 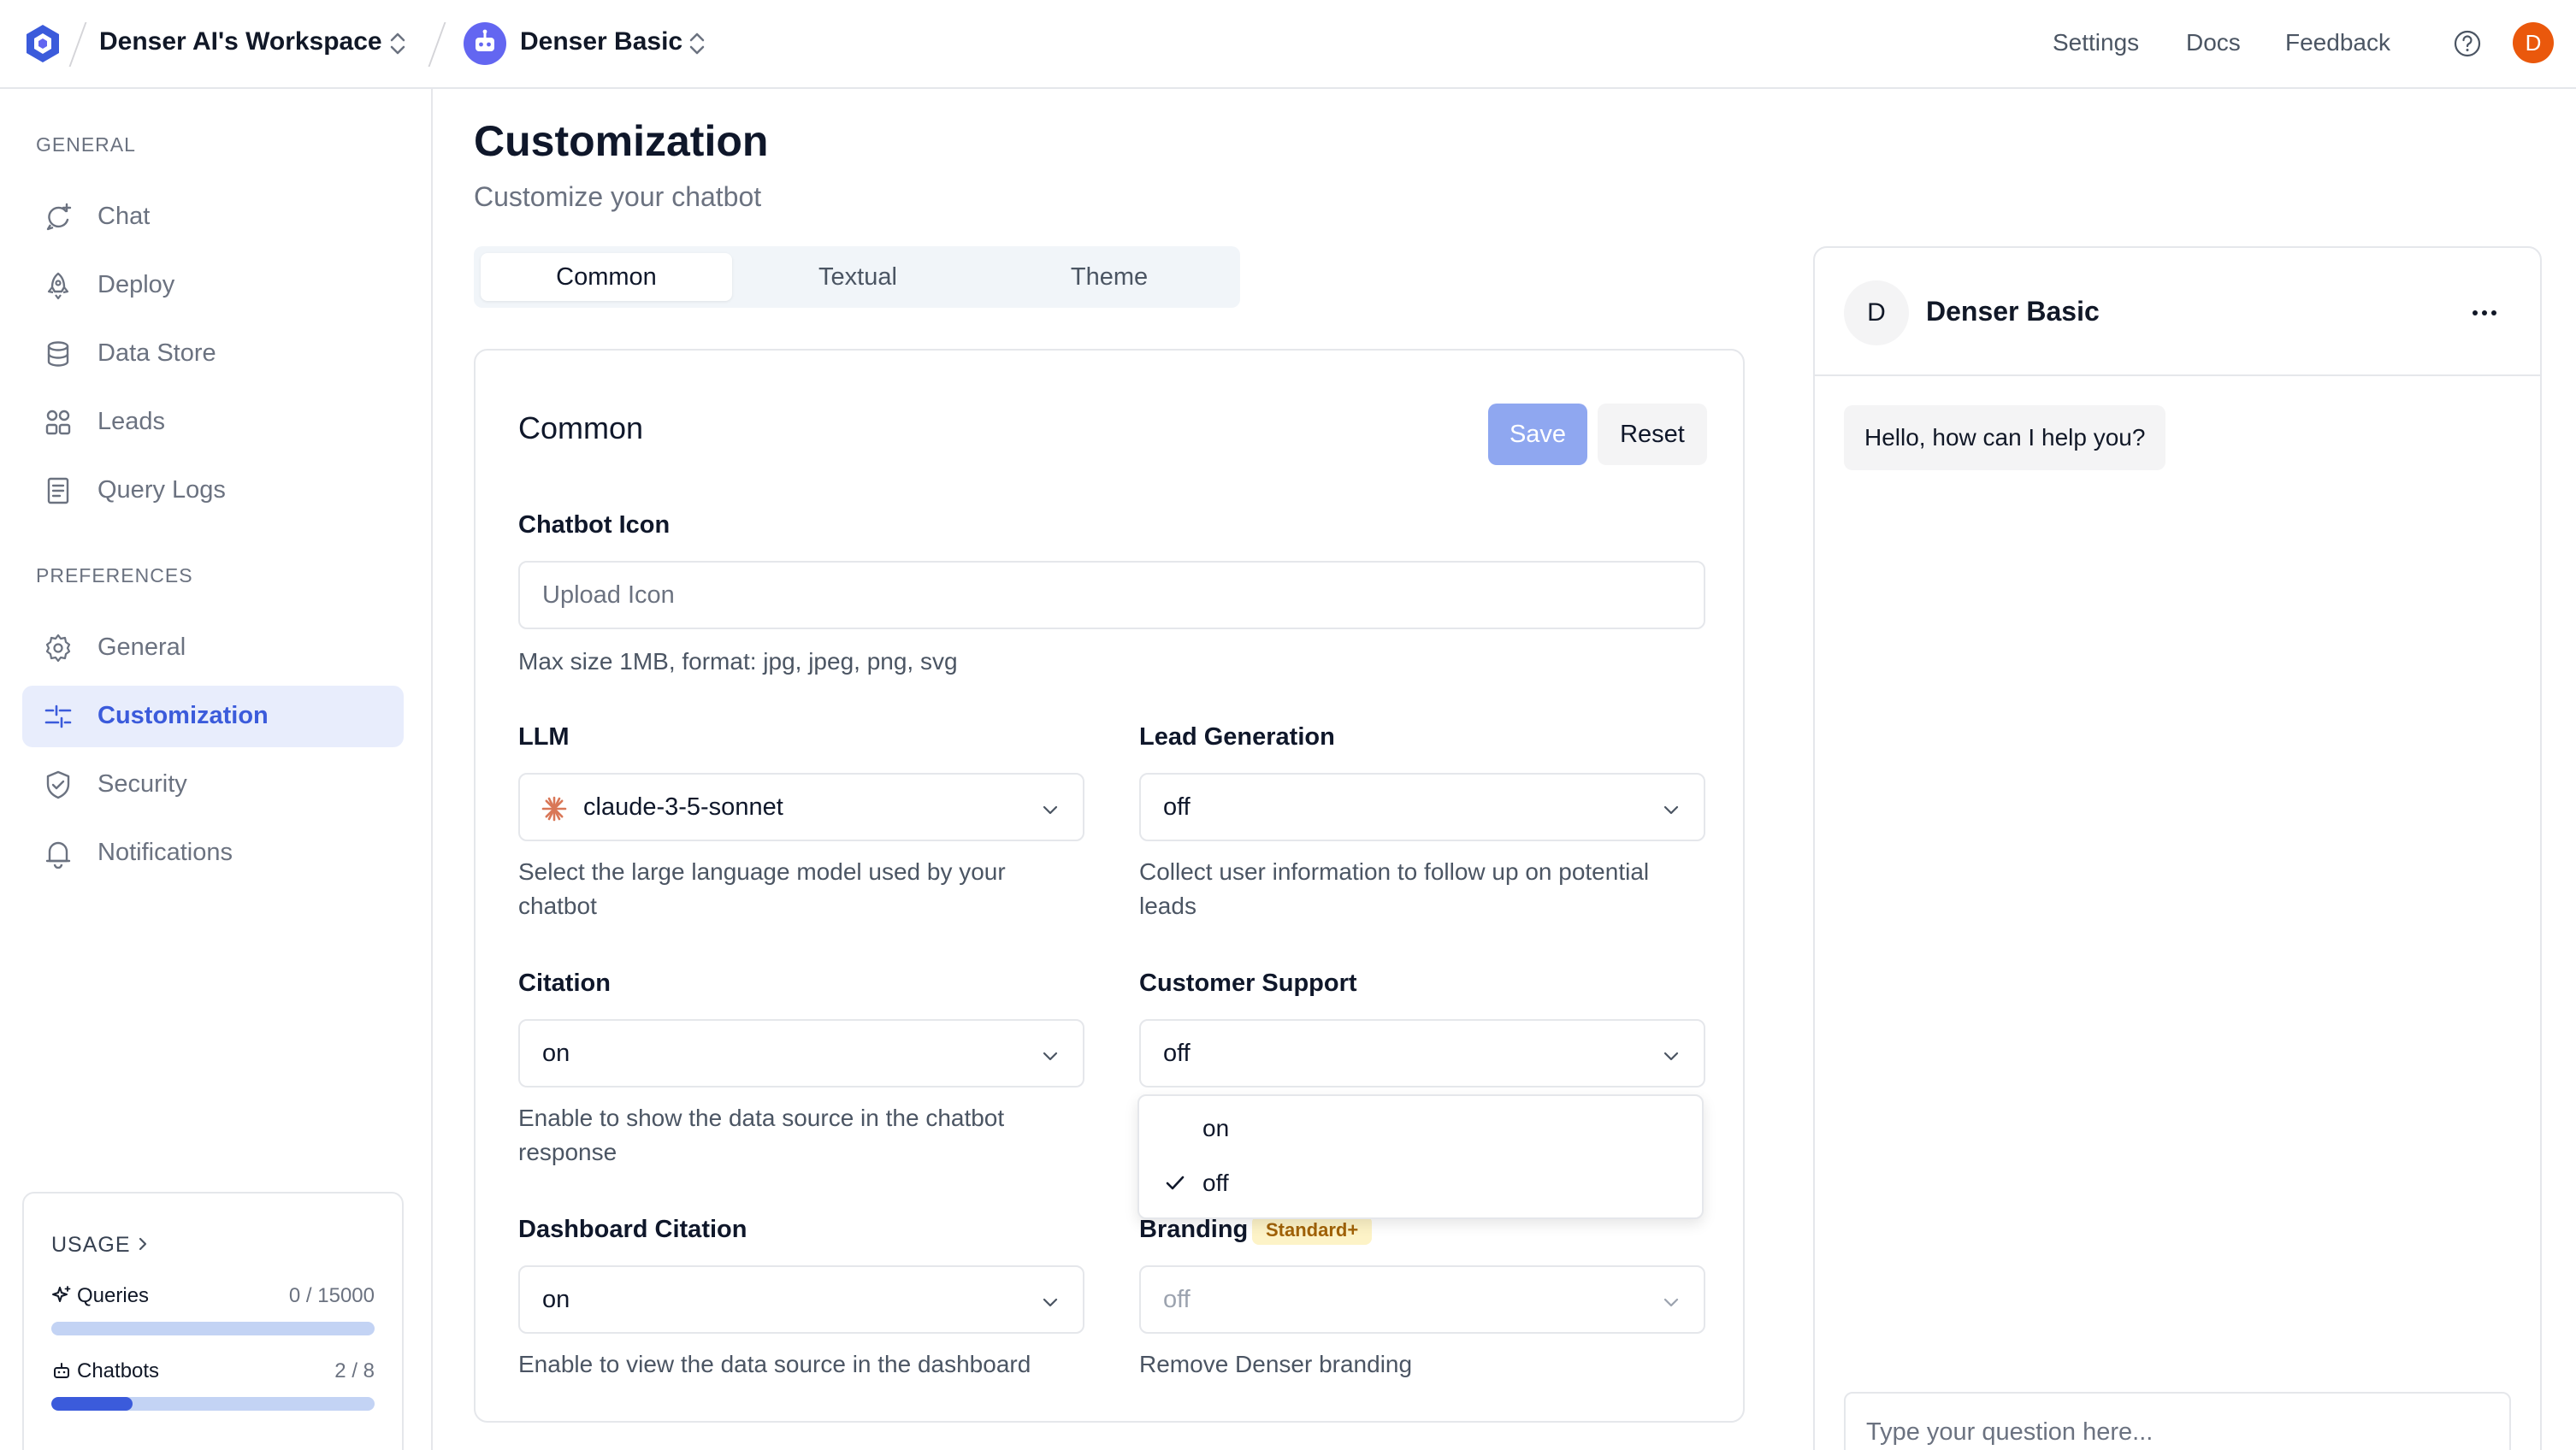 I want to click on nav-feedback-link: Feedback, so click(x=2337, y=42).